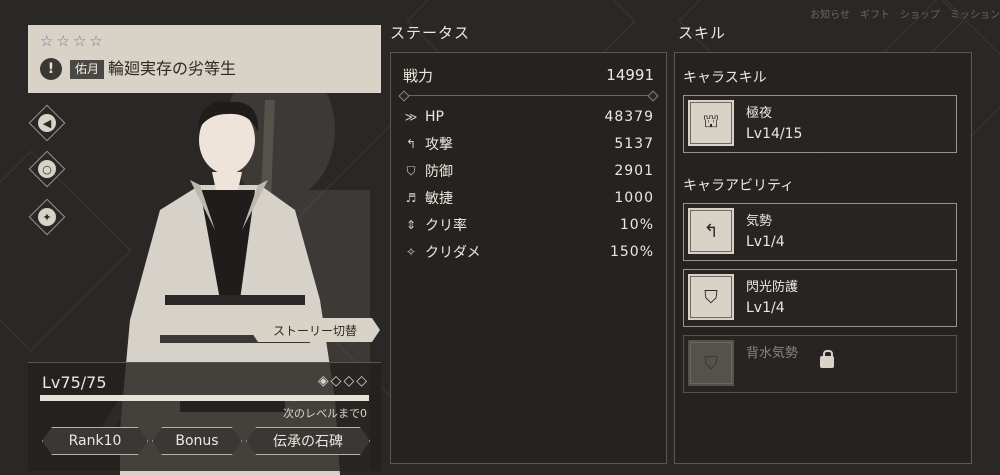  Describe the element at coordinates (827, 359) in the screenshot. I see `lock-icon` at that location.